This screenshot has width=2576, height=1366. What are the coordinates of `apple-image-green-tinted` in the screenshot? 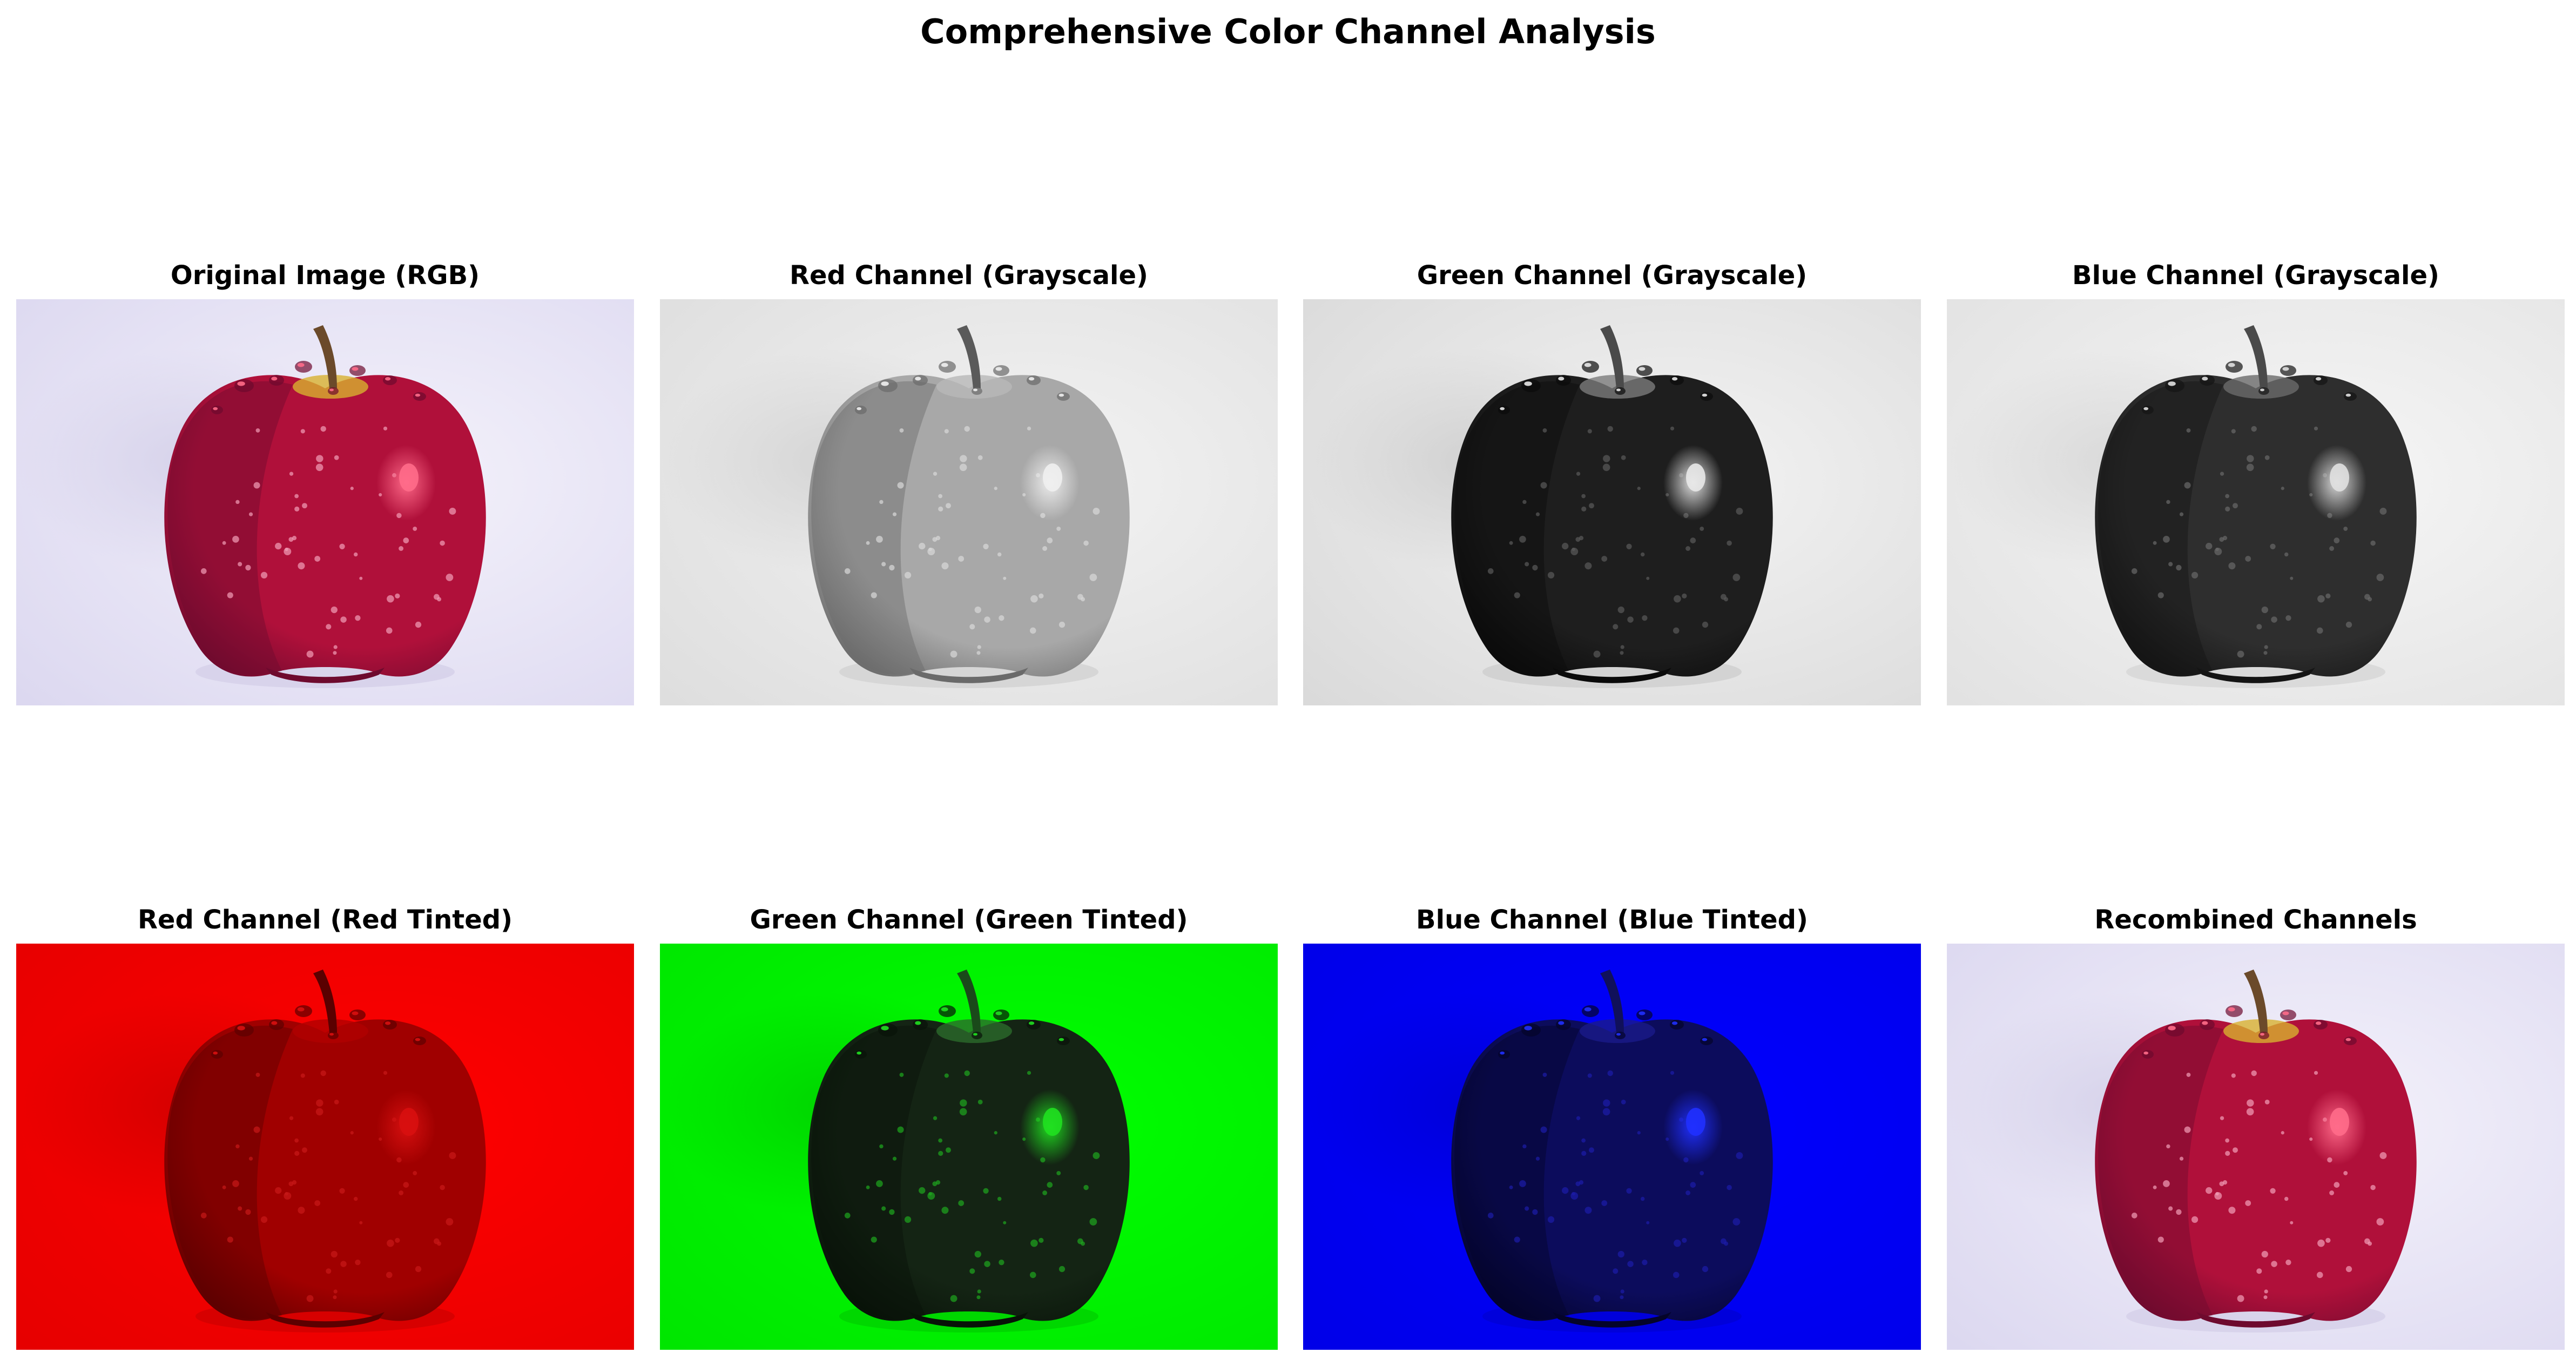 It's located at (969, 1147).